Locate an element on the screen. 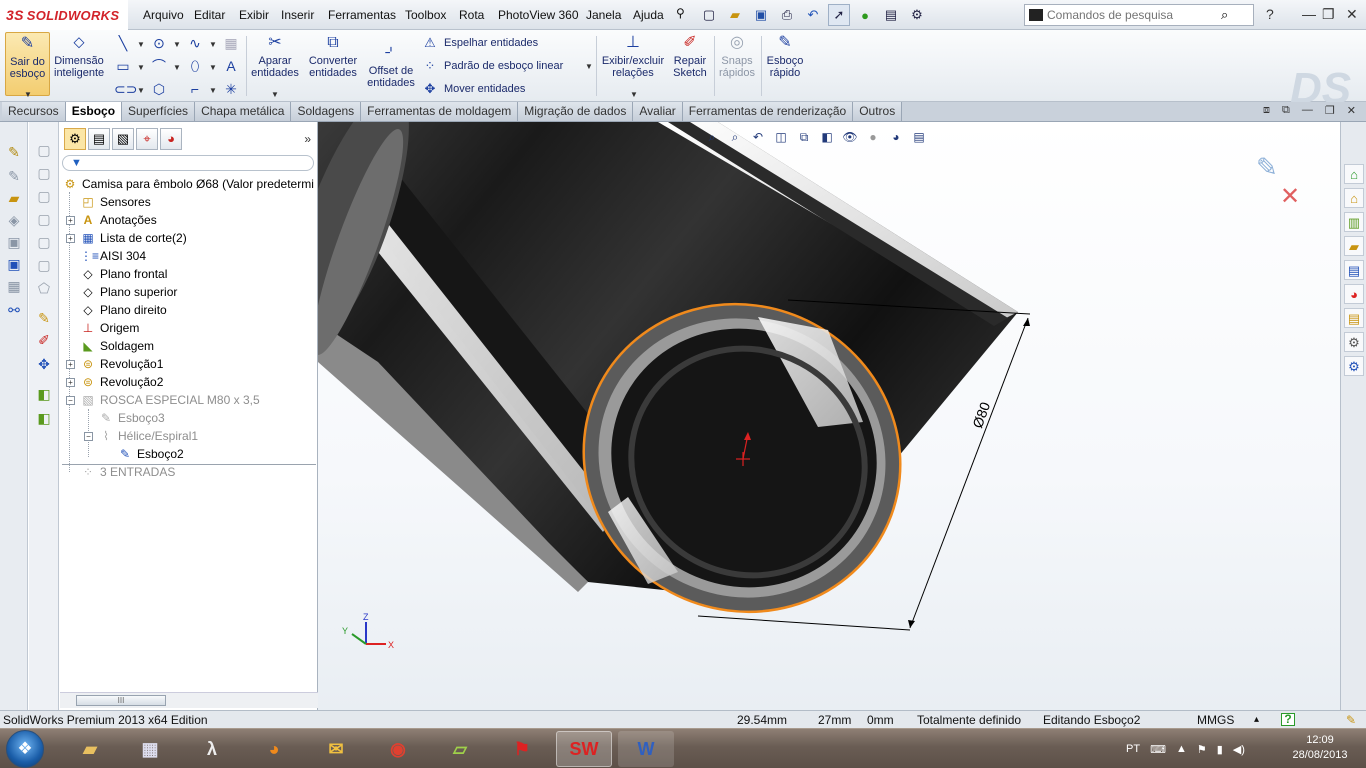 The height and width of the screenshot is (768, 1366). relations-dropdown-icon: ▼ is located at coordinates (634, 94).